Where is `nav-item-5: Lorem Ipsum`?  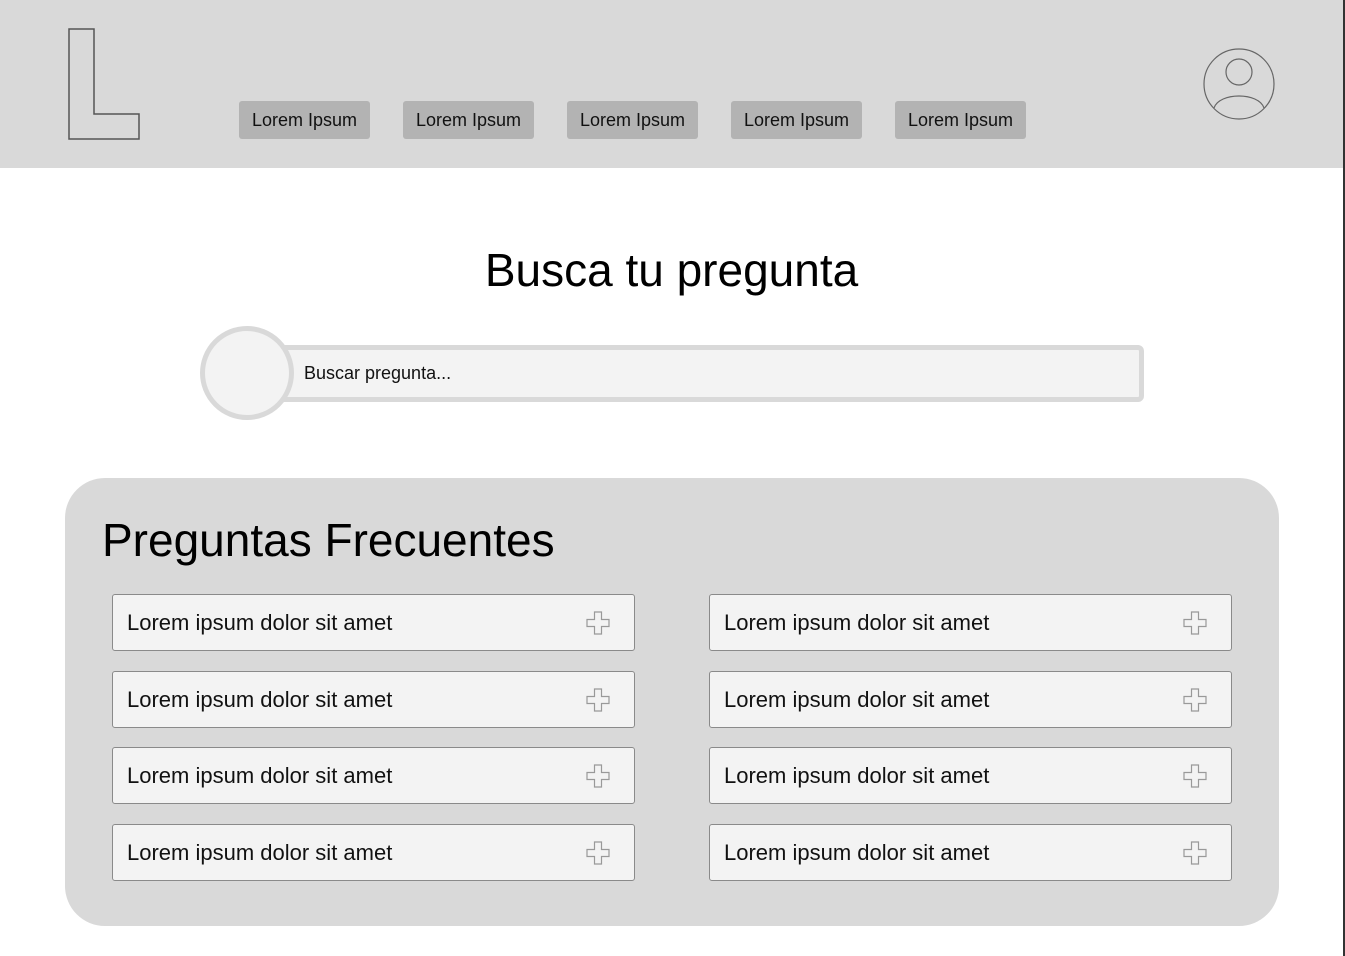 nav-item-5: Lorem Ipsum is located at coordinates (960, 120).